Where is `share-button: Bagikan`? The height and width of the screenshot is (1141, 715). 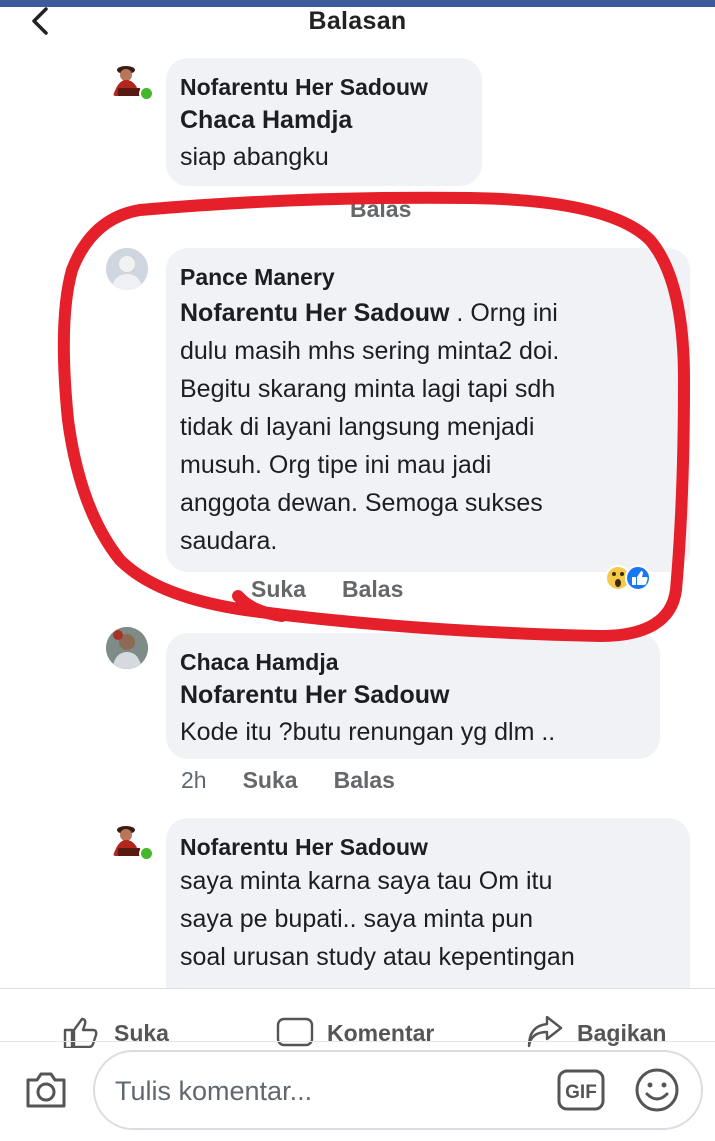
share-button: Bagikan is located at coordinates (595, 1032).